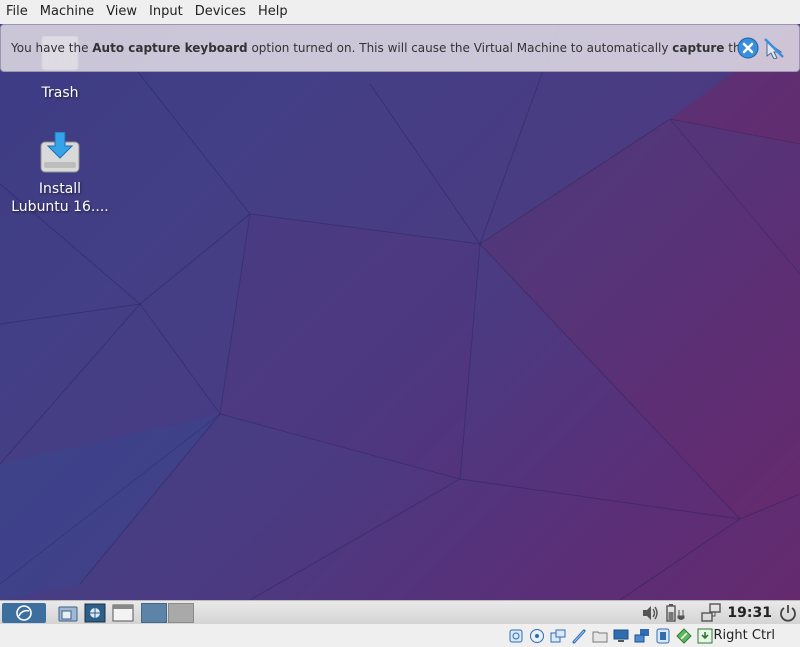 This screenshot has width=800, height=647. Describe the element at coordinates (788, 613) in the screenshot. I see `power-icon` at that location.